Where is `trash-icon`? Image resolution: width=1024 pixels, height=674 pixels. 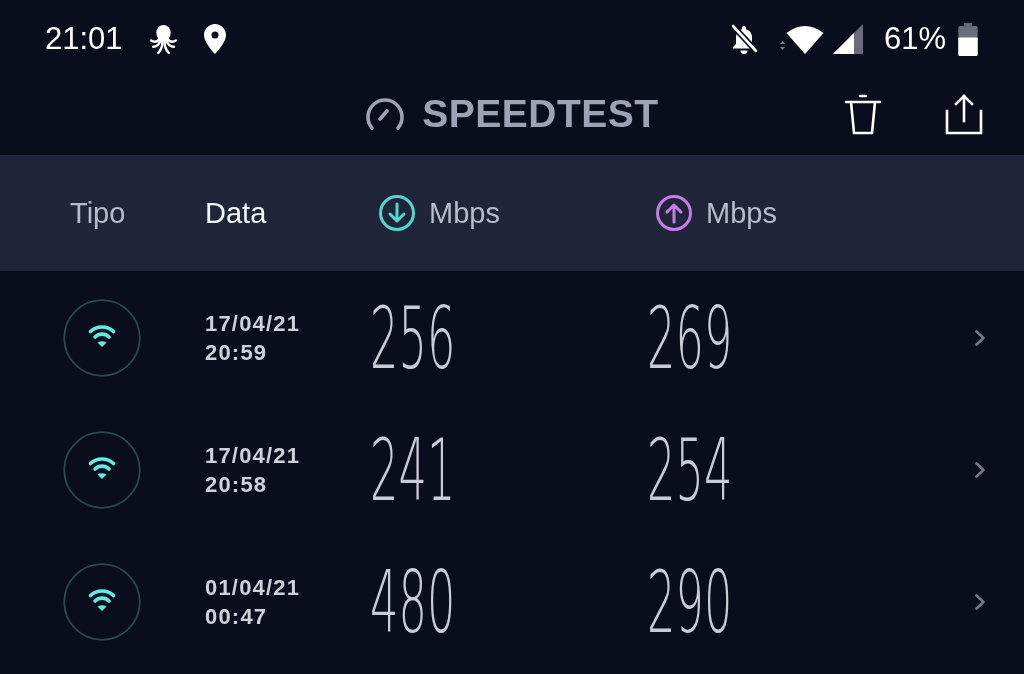 trash-icon is located at coordinates (863, 114).